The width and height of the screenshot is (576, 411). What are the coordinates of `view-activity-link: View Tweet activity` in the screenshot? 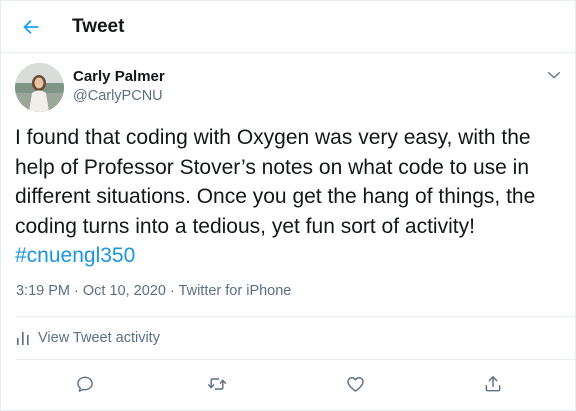 It's located at (88, 338).